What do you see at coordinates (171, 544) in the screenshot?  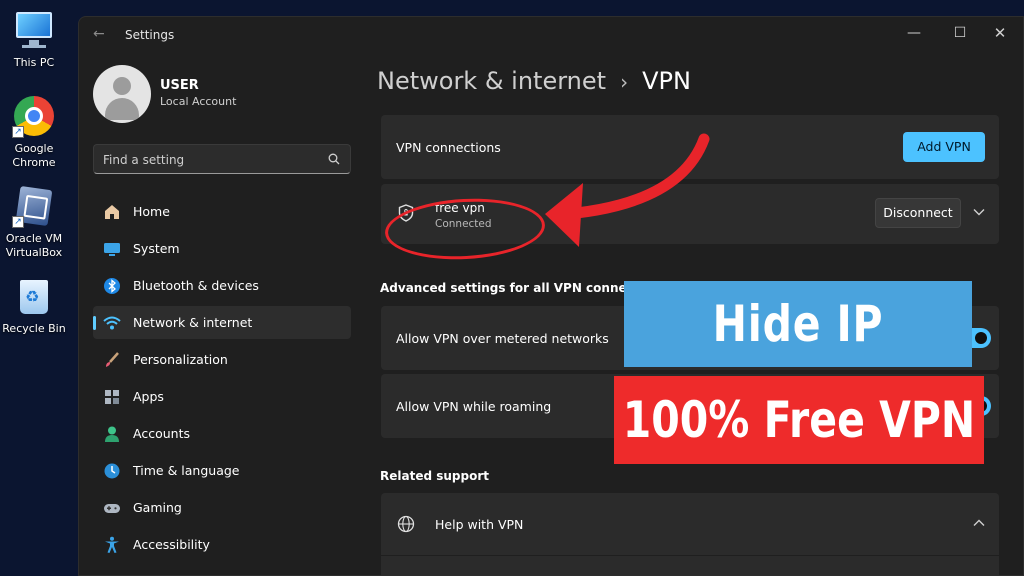 I see `sidebar-item-label: Accessibility` at bounding box center [171, 544].